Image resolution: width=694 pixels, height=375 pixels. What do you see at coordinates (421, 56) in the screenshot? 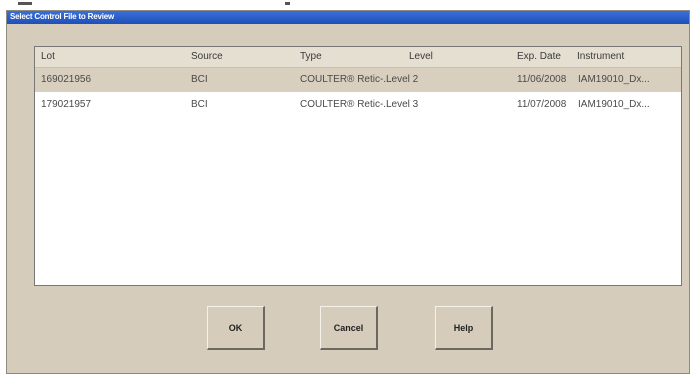
I see `column-header-level: Level` at bounding box center [421, 56].